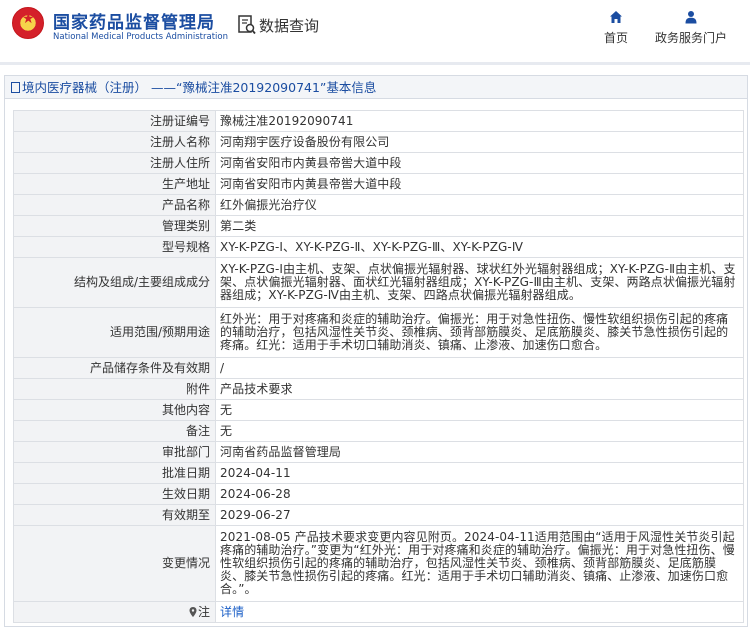 The width and height of the screenshot is (750, 630). Describe the element at coordinates (193, 611) in the screenshot. I see `location-pin-icon` at that location.